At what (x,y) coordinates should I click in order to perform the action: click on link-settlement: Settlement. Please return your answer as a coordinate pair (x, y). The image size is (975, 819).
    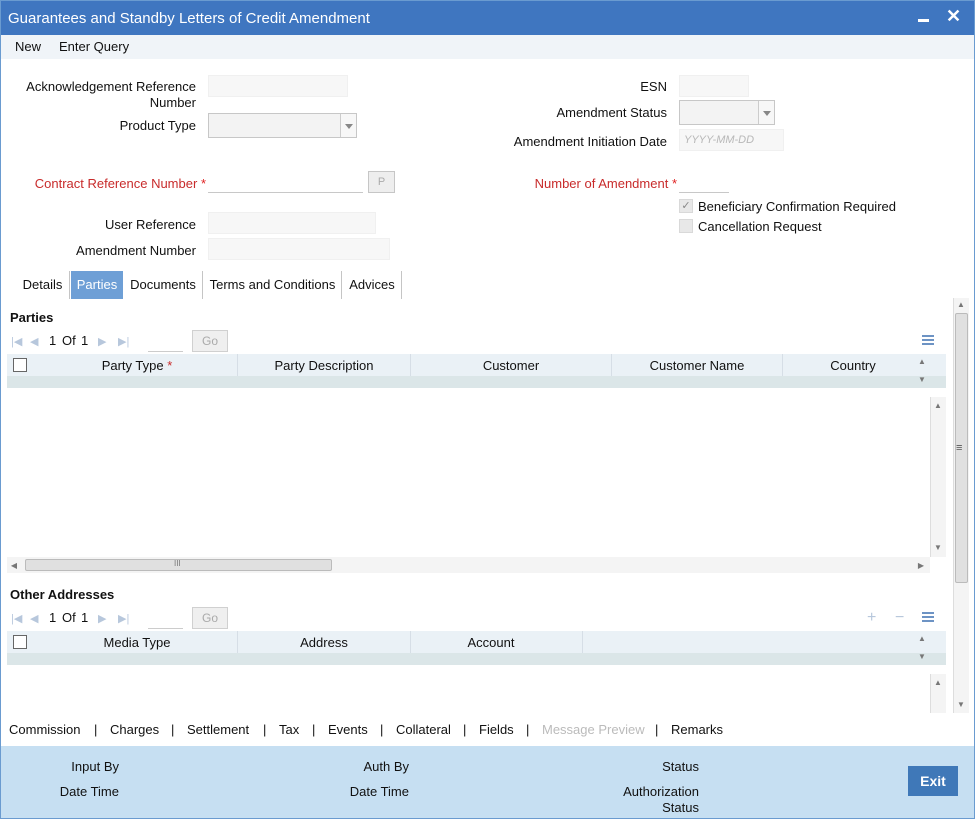
    Looking at the image, I should click on (218, 729).